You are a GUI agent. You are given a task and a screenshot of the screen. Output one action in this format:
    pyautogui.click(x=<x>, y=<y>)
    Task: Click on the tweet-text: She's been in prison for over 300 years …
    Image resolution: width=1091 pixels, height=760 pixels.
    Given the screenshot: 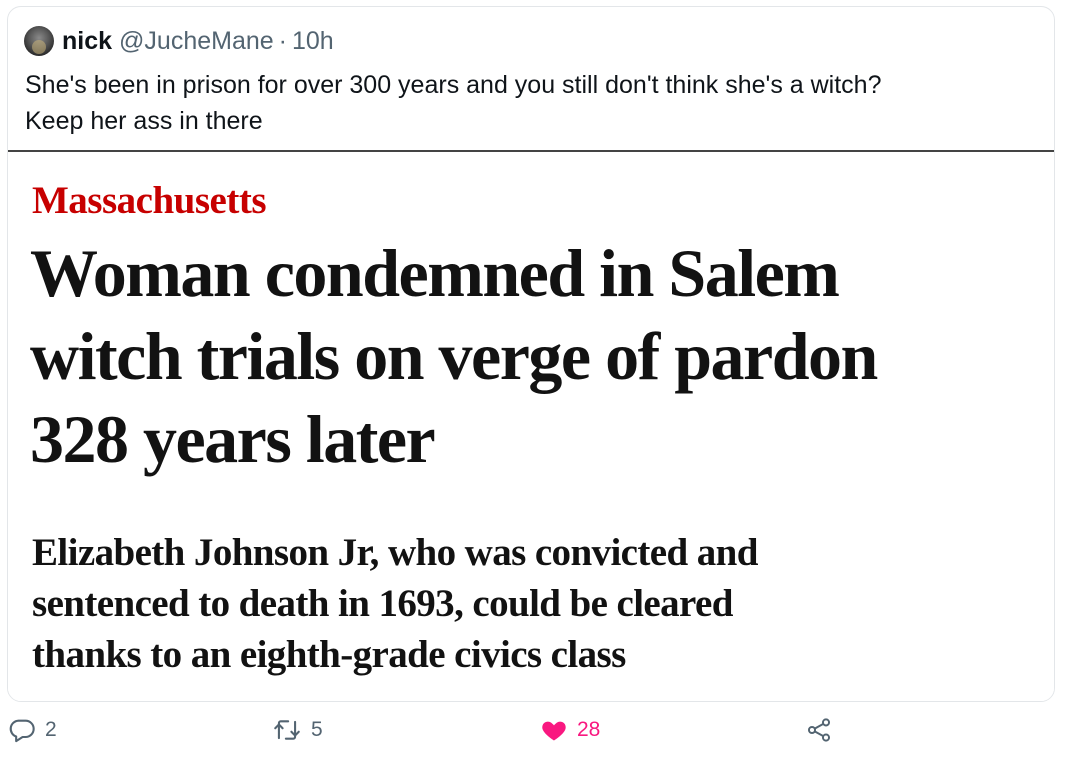 What is the action you would take?
    pyautogui.click(x=530, y=103)
    